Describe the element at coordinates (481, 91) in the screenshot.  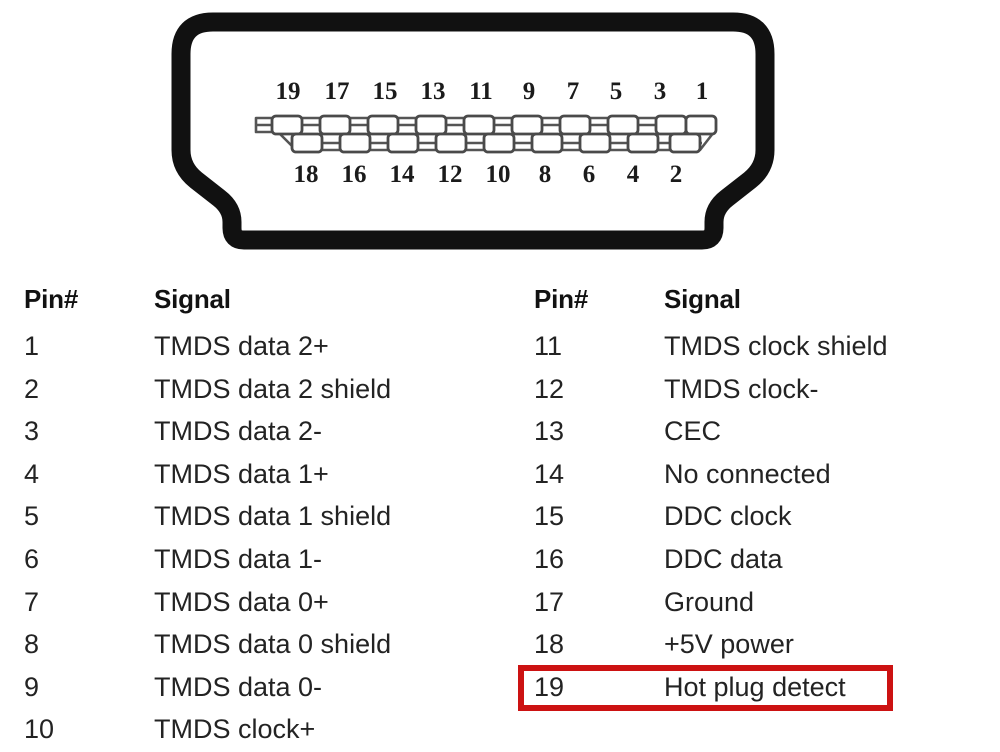
I see `pin-label-top-4: 11` at that location.